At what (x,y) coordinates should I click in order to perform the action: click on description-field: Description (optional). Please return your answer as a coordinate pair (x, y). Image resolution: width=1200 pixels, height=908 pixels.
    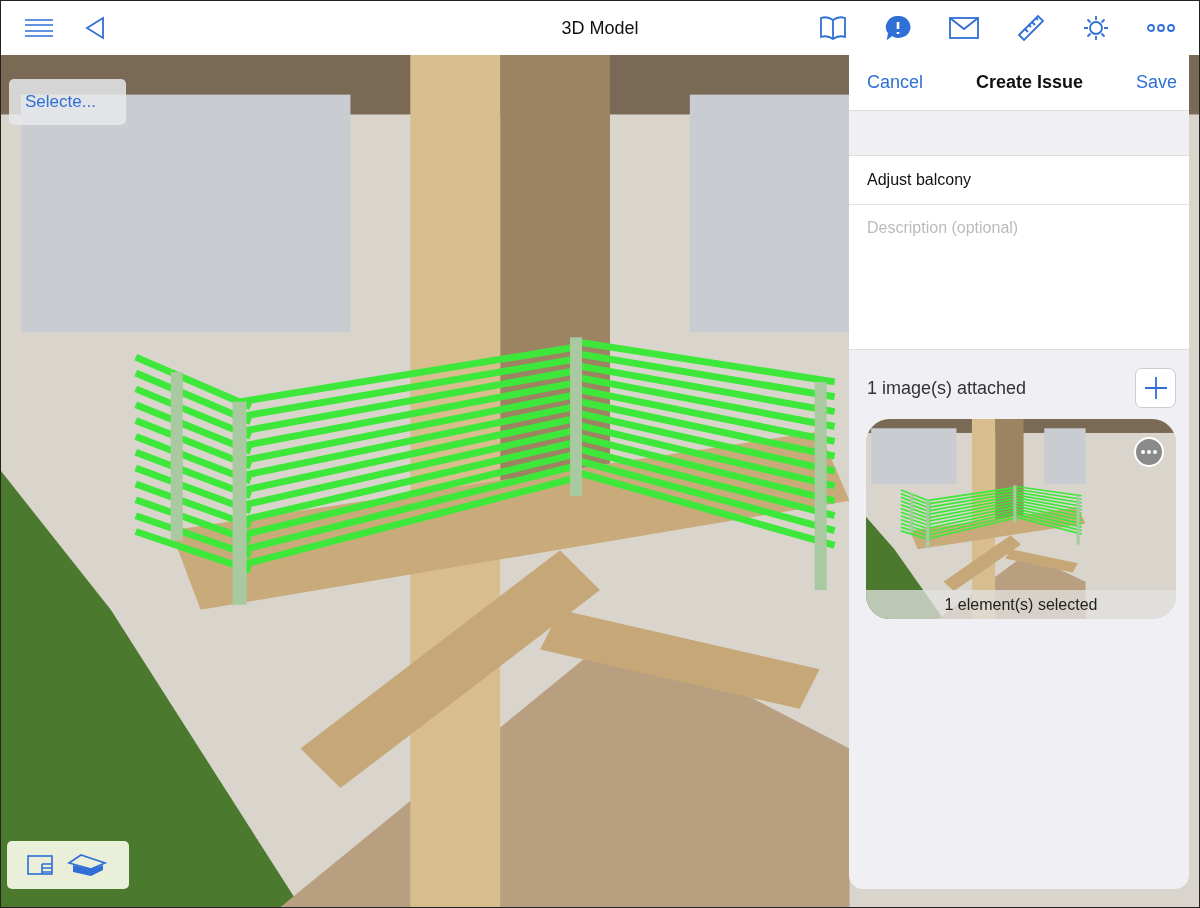
    Looking at the image, I should click on (1019, 277).